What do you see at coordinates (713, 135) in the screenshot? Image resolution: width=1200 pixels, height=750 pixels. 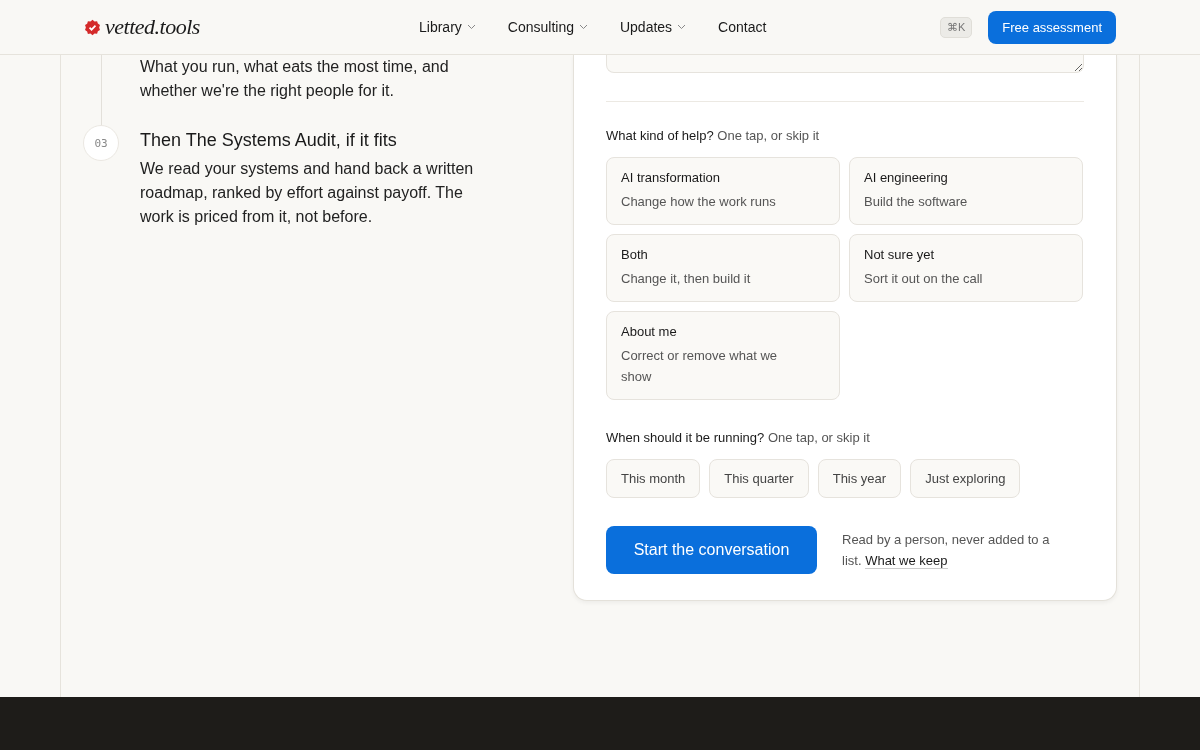 I see `help-label: What kind of help? One tap, or skip it` at bounding box center [713, 135].